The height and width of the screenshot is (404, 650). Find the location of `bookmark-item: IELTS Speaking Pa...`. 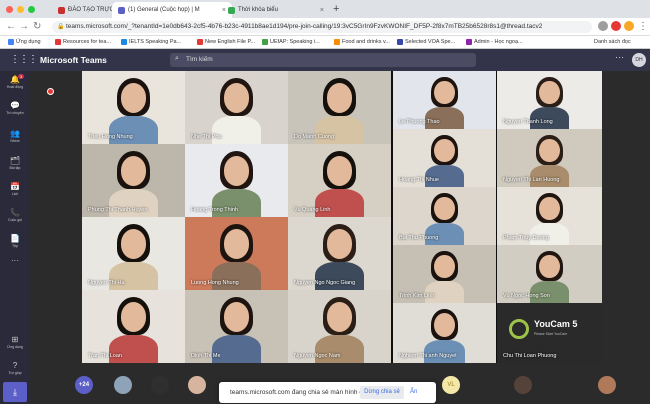

bookmark-item: IELTS Speaking Pa... is located at coordinates (151, 42).